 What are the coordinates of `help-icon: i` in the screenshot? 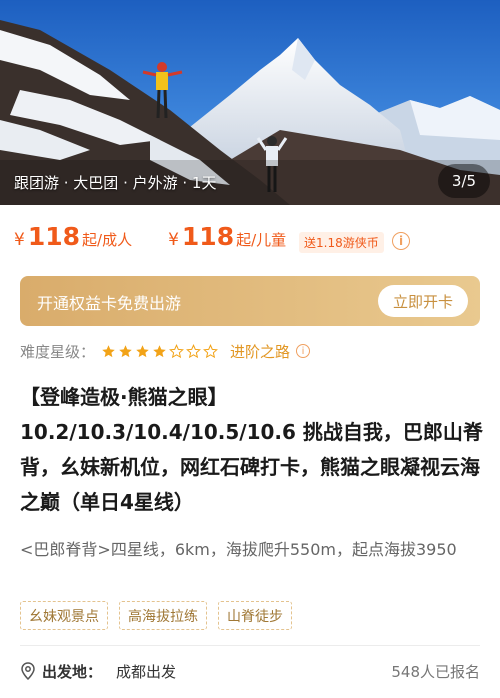 It's located at (303, 351).